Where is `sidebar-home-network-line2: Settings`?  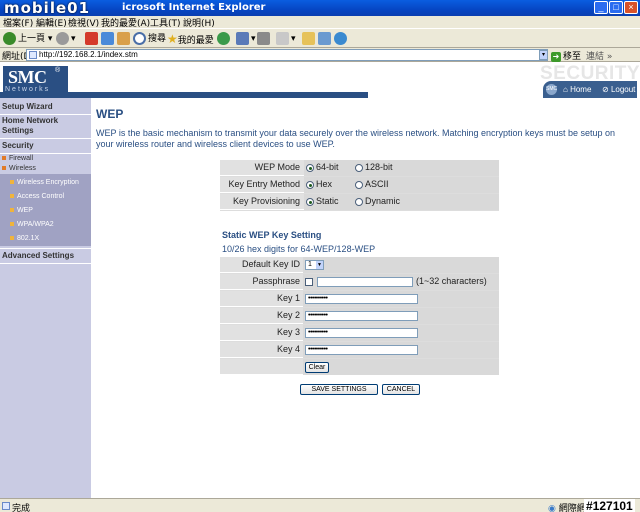
sidebar-home-network-line2: Settings is located at coordinates (45, 131).